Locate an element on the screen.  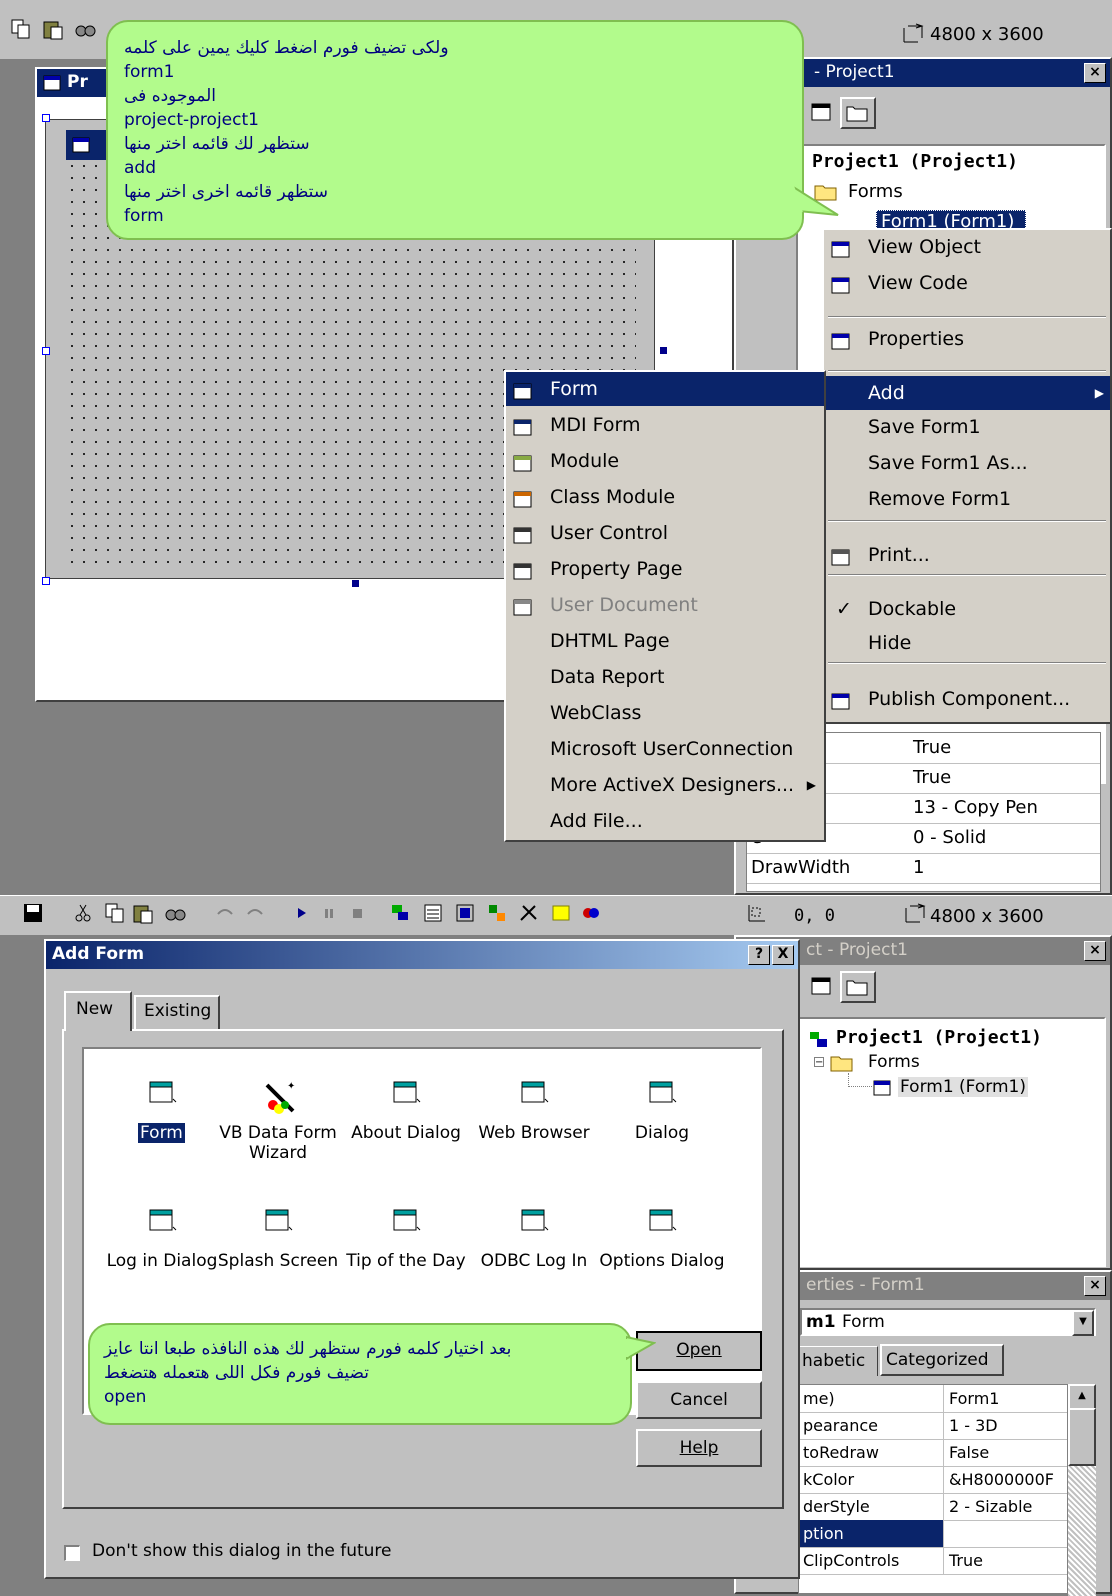
template-item: Web Browser is located at coordinates (534, 1134).